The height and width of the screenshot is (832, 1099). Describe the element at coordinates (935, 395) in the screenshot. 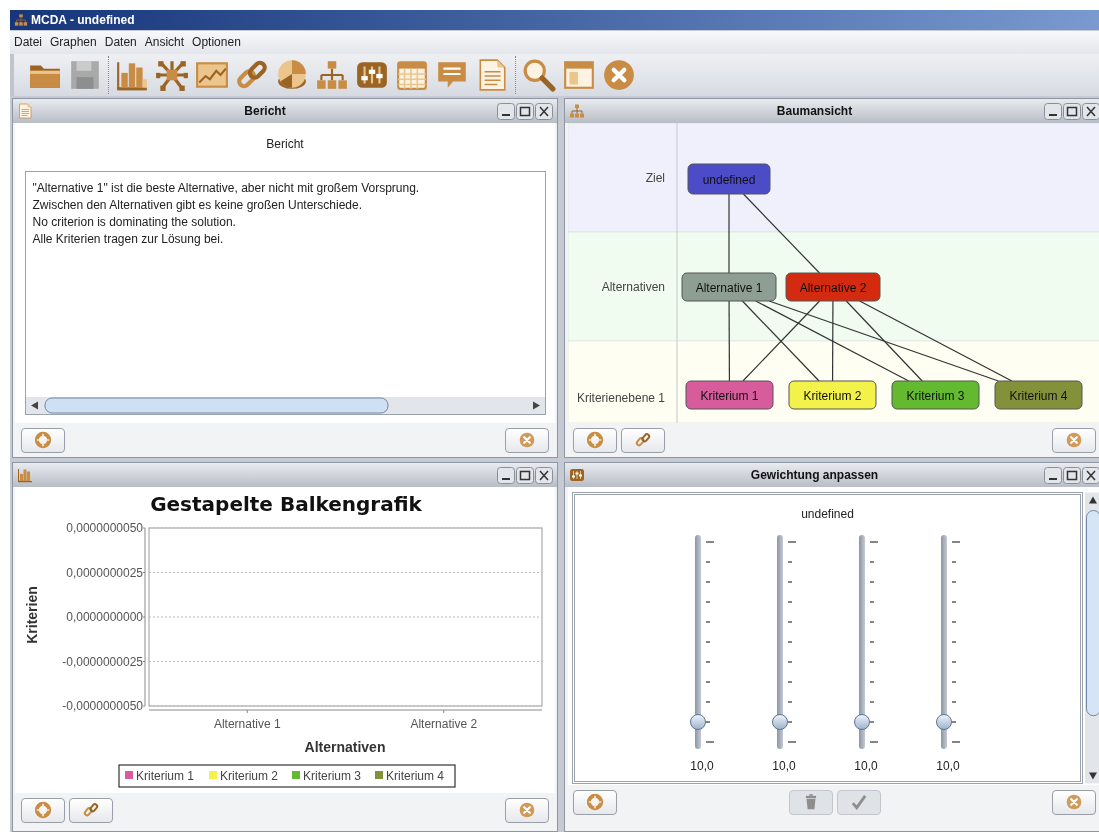

I see `tree-node: Kriterium 3` at that location.